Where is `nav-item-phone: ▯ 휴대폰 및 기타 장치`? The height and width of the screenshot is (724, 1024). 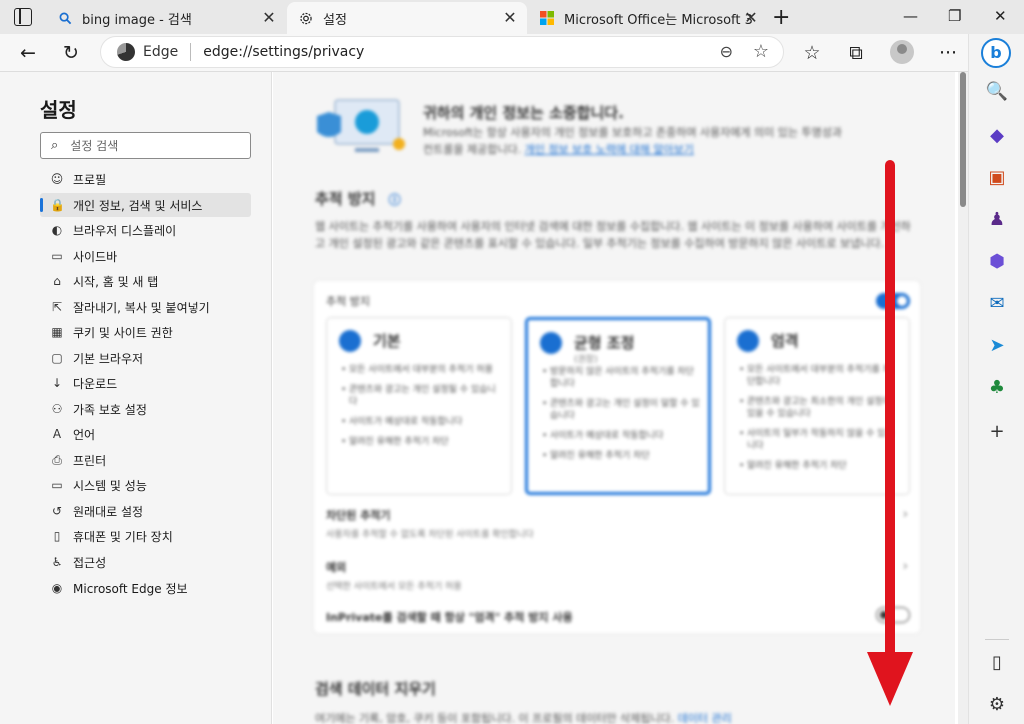
nav-item-phone: ▯ 휴대폰 및 기타 장치 is located at coordinates (145, 536).